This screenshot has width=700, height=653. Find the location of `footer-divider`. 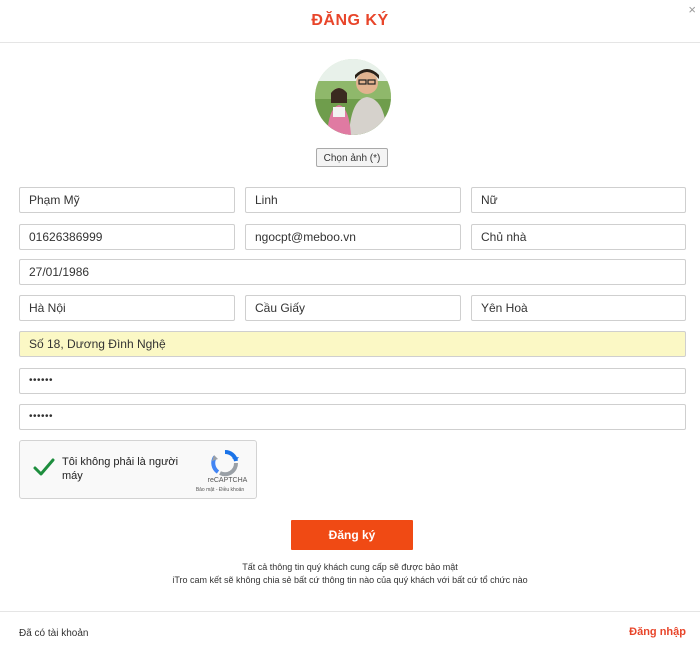

footer-divider is located at coordinates (350, 611).